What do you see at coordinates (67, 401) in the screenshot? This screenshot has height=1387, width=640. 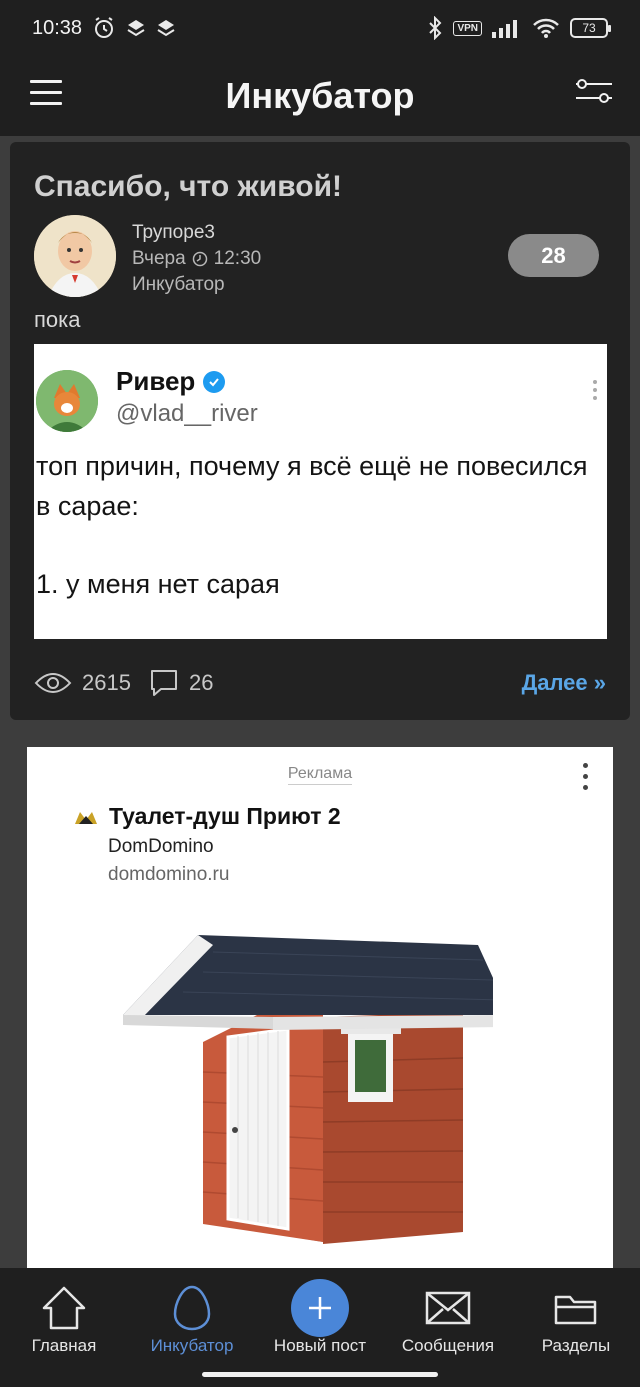 I see `tweet-avatar` at bounding box center [67, 401].